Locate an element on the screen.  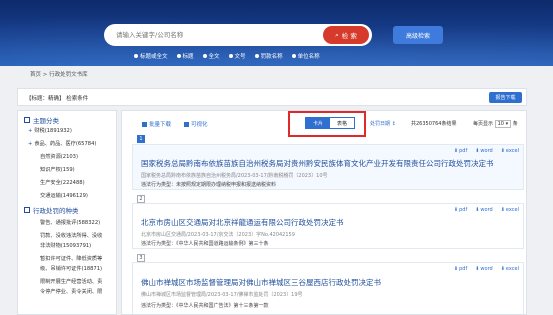
per-page-control: 每页显示 10 ▾ 条 is located at coordinates (495, 124).